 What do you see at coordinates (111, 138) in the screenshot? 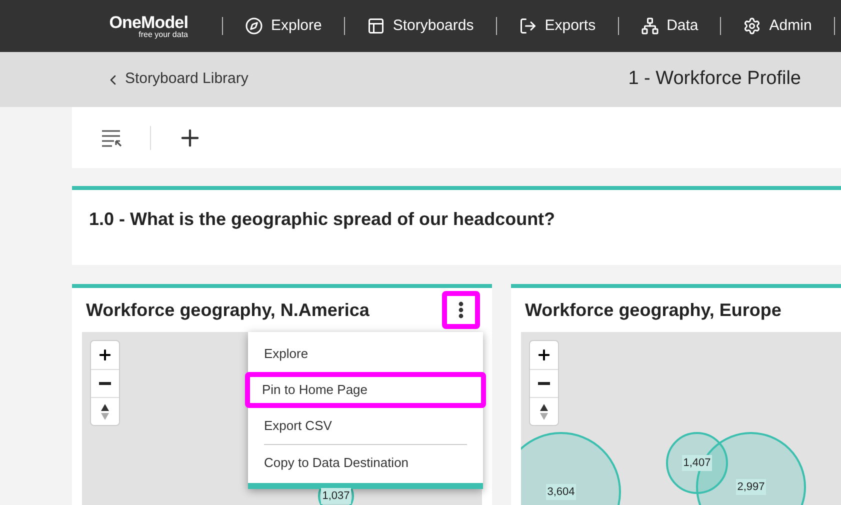
I see `list-cursor-icon` at bounding box center [111, 138].